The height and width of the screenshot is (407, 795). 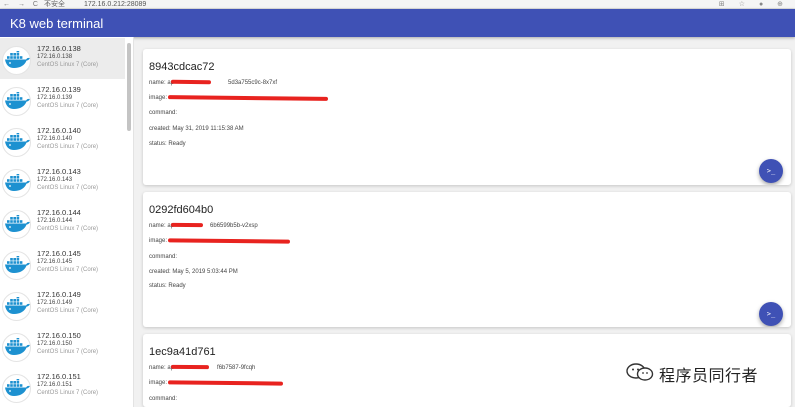 What do you see at coordinates (54, 4) in the screenshot?
I see `security-label: 不安全` at bounding box center [54, 4].